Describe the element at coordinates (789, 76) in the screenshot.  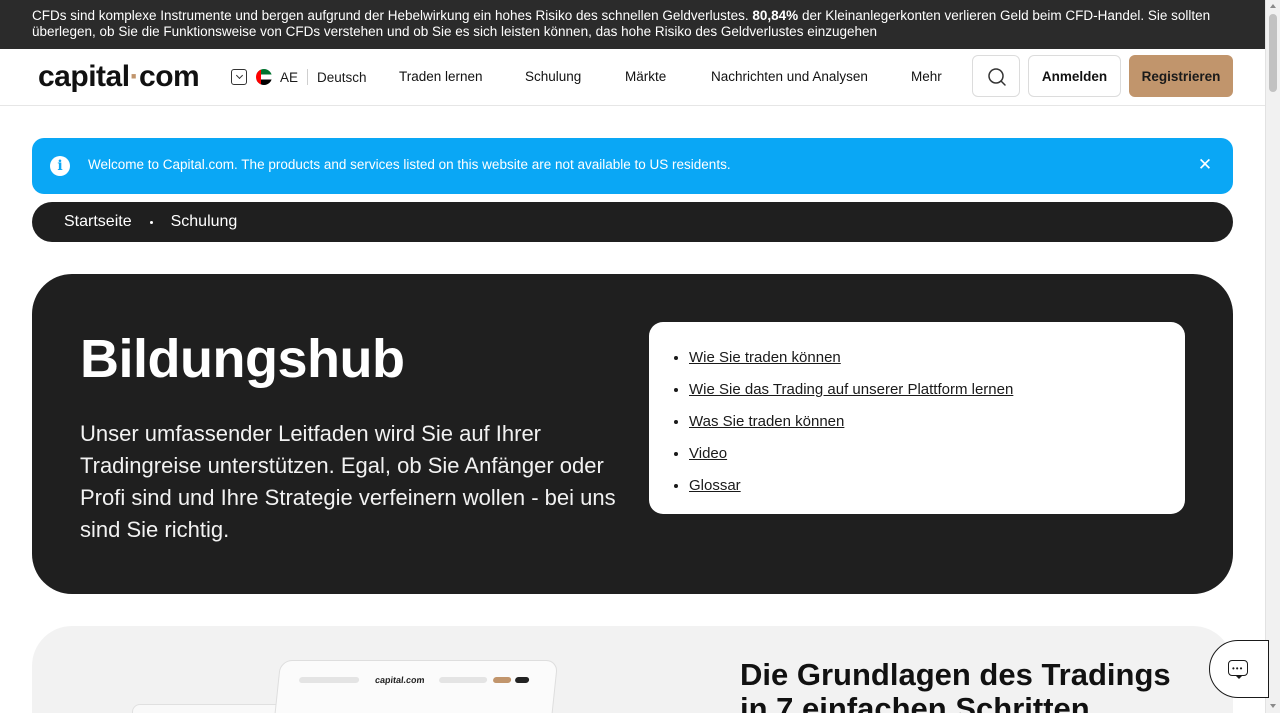
I see `nav-nachrichten-und-analysen: Nachrichten und Analysen` at that location.